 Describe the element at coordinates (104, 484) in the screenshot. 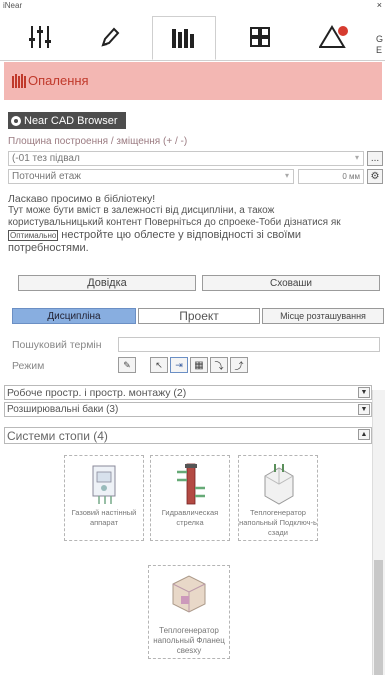

I see `gas-boiler-icon` at that location.